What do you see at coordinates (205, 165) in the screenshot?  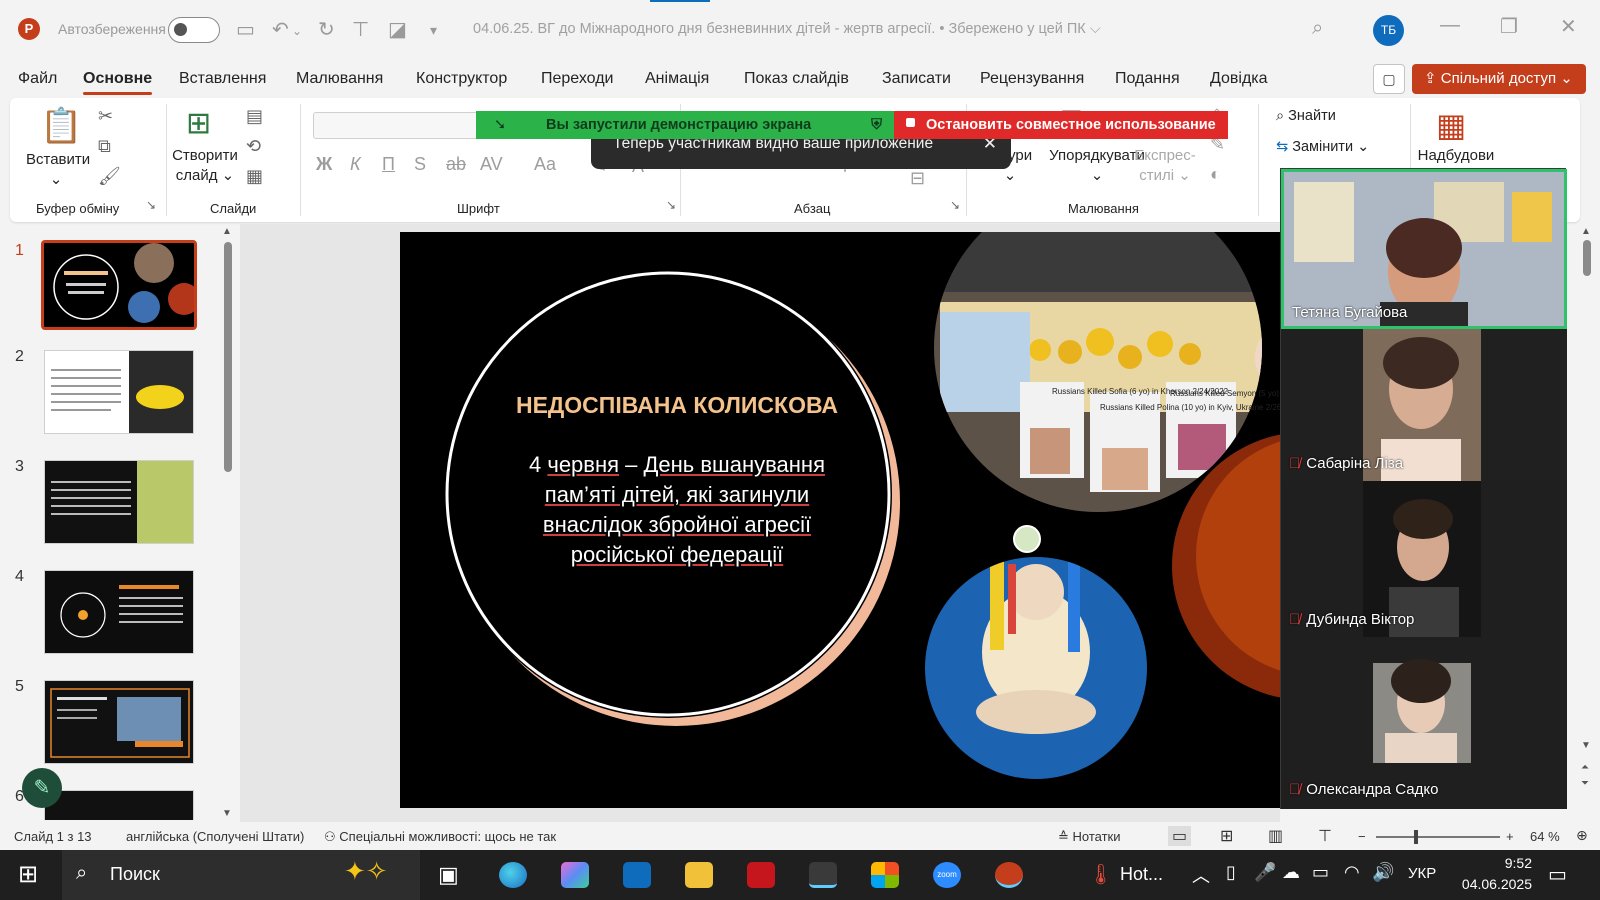 I see `new-slide-button: Створити слайд ⌄` at bounding box center [205, 165].